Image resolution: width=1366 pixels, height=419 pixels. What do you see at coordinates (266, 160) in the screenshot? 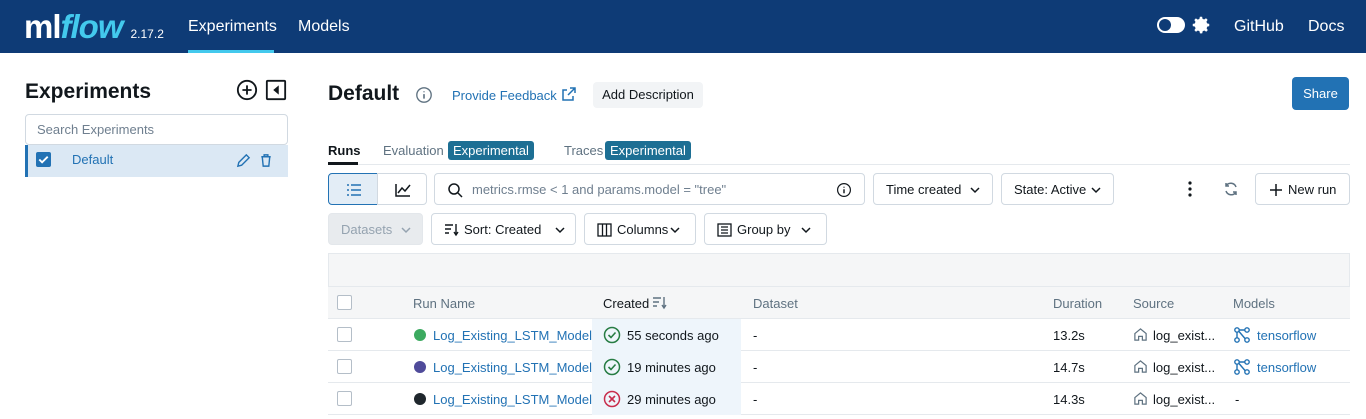
I see `trash-icon` at bounding box center [266, 160].